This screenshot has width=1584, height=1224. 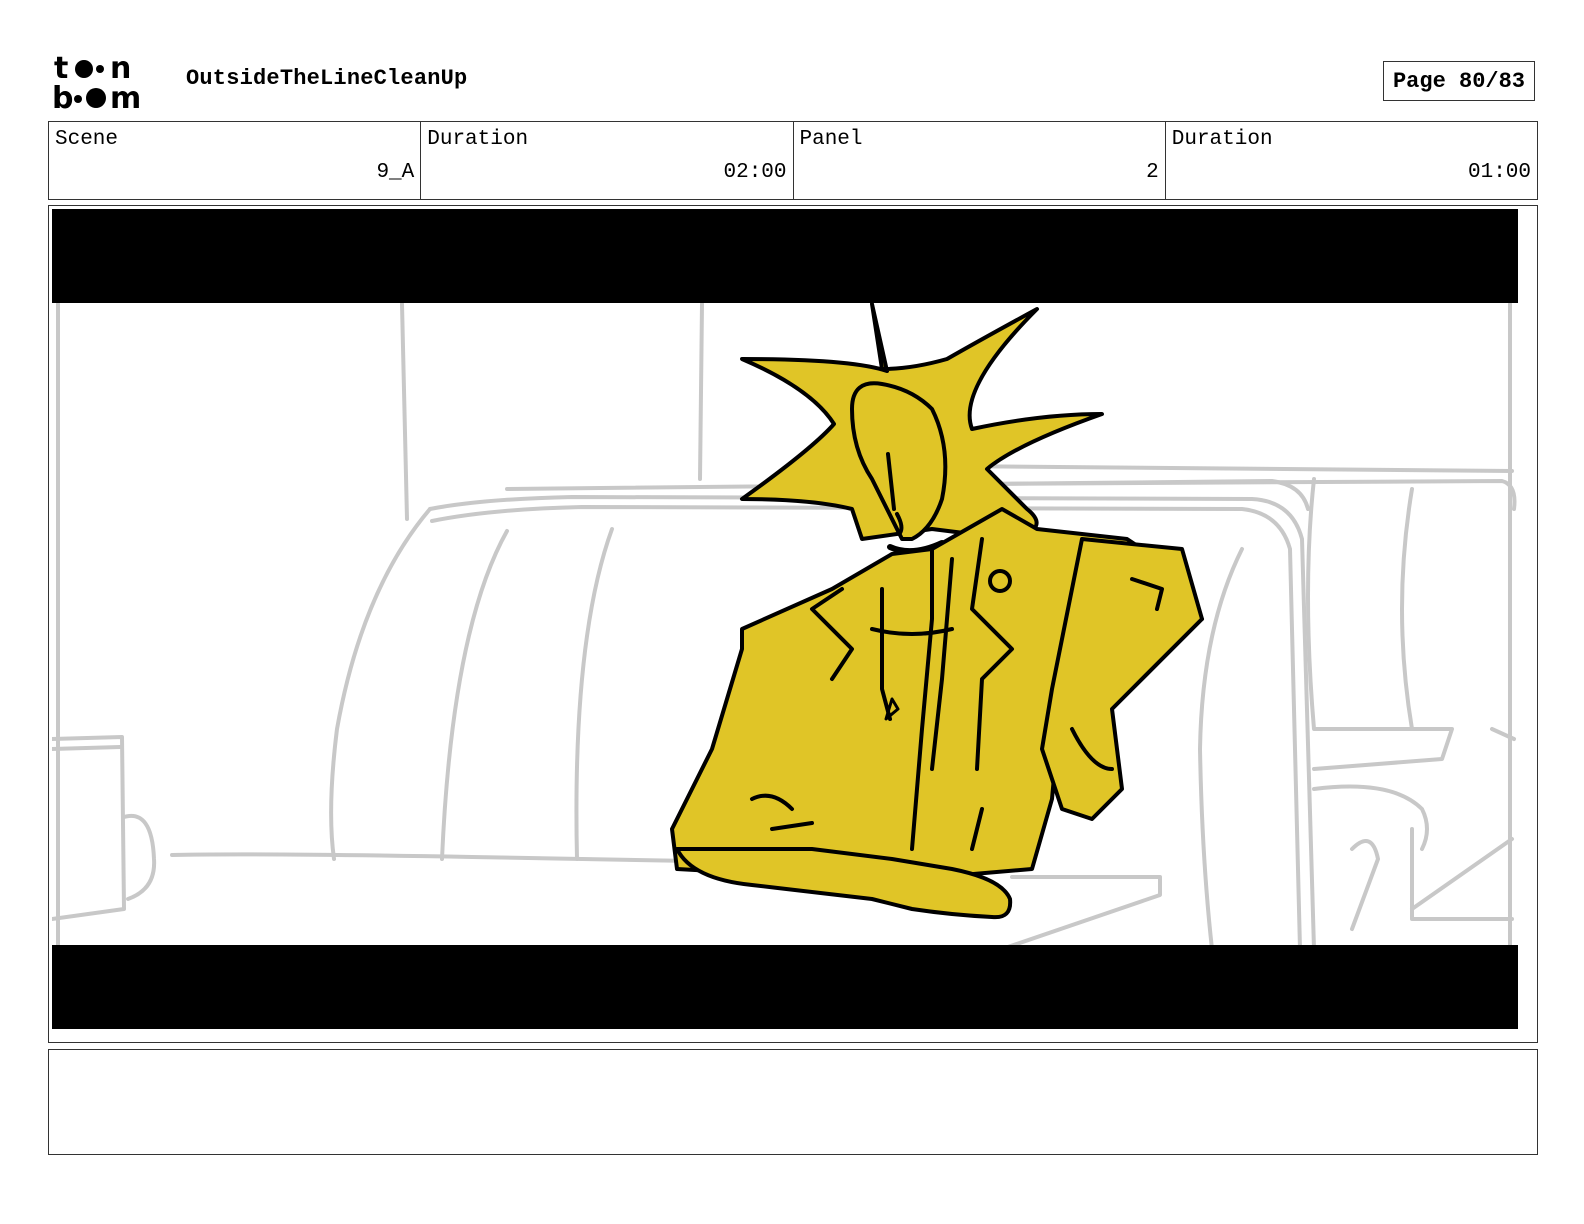 What do you see at coordinates (395, 172) in the screenshot?
I see `scene-value: 9_A` at bounding box center [395, 172].